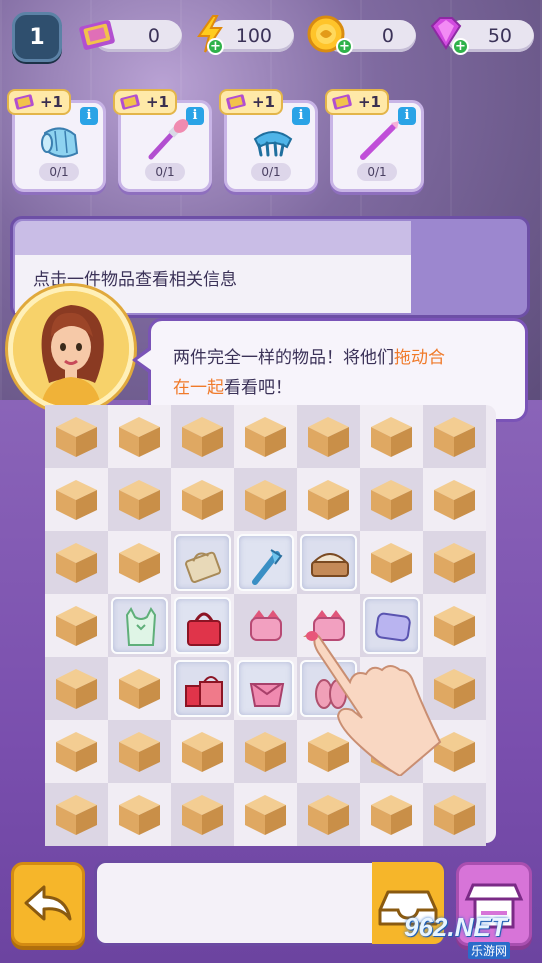  What do you see at coordinates (215, 46) in the screenshot?
I see `add-energy-button: +` at bounding box center [215, 46].